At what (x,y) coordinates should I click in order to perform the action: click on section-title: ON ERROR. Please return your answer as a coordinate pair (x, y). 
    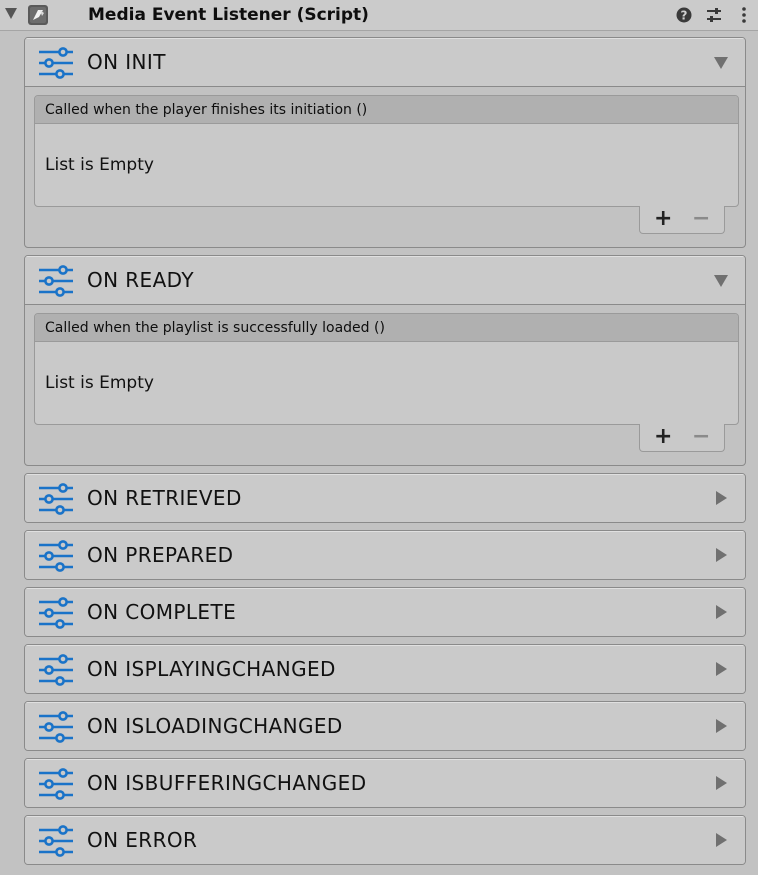
    Looking at the image, I should click on (142, 840).